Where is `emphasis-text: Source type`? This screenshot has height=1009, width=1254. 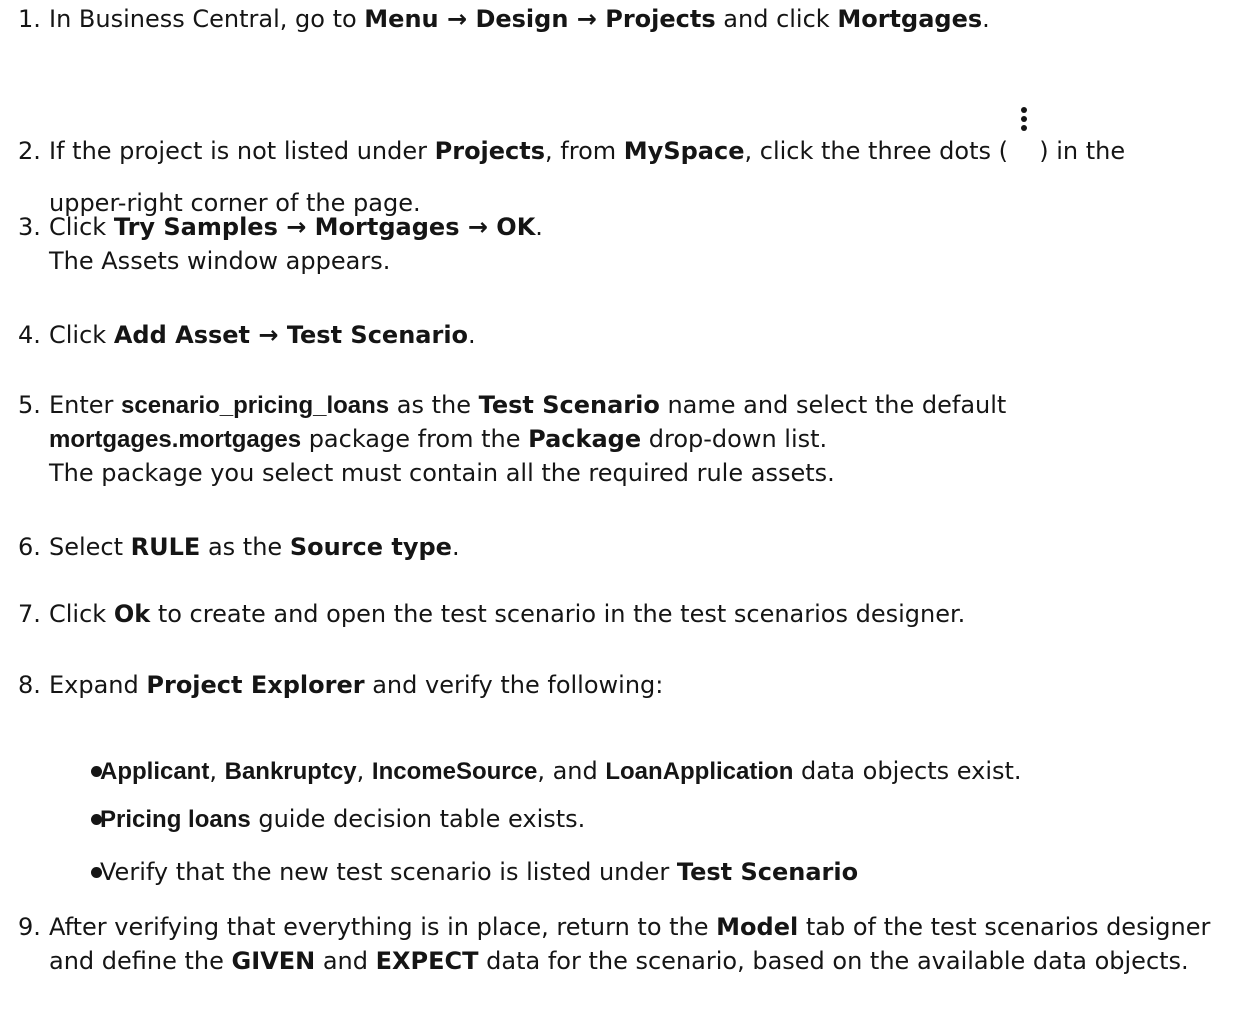
emphasis-text: Source type is located at coordinates (370, 547).